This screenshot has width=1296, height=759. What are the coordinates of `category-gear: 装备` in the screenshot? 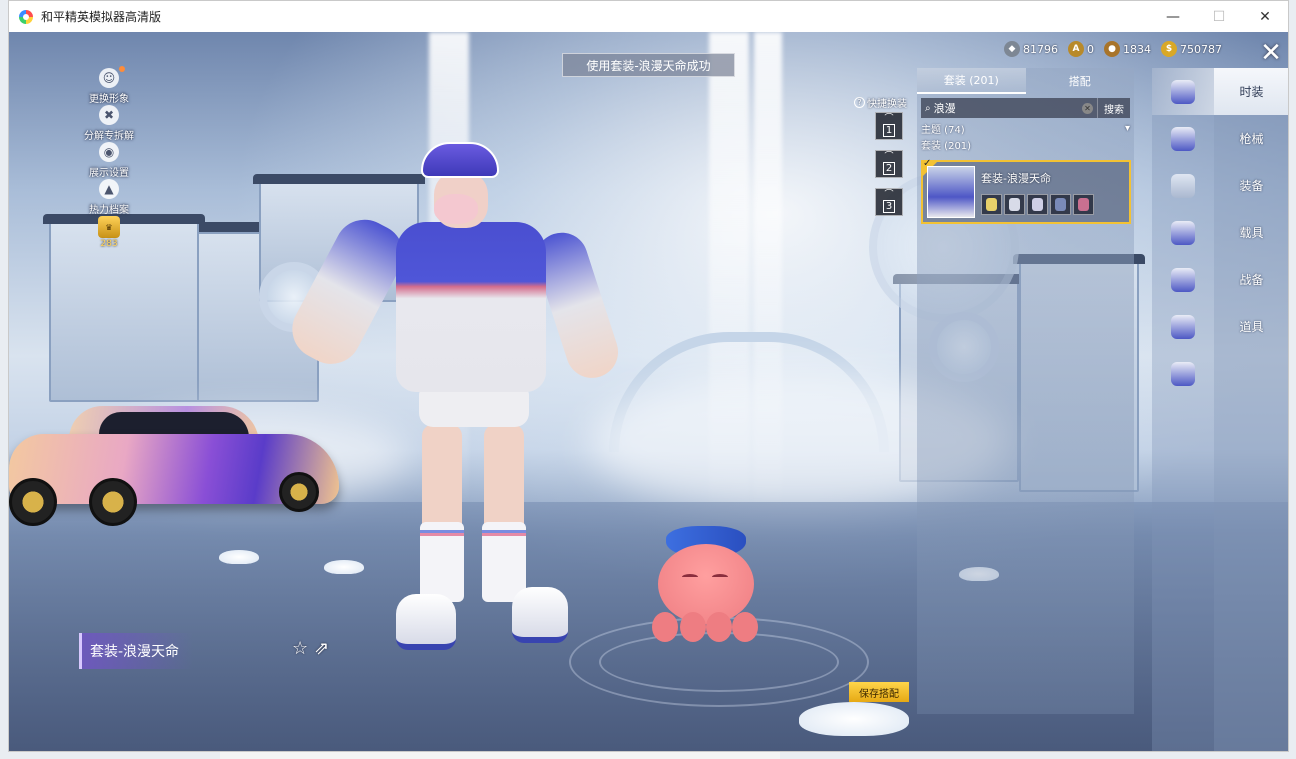 It's located at (1251, 185).